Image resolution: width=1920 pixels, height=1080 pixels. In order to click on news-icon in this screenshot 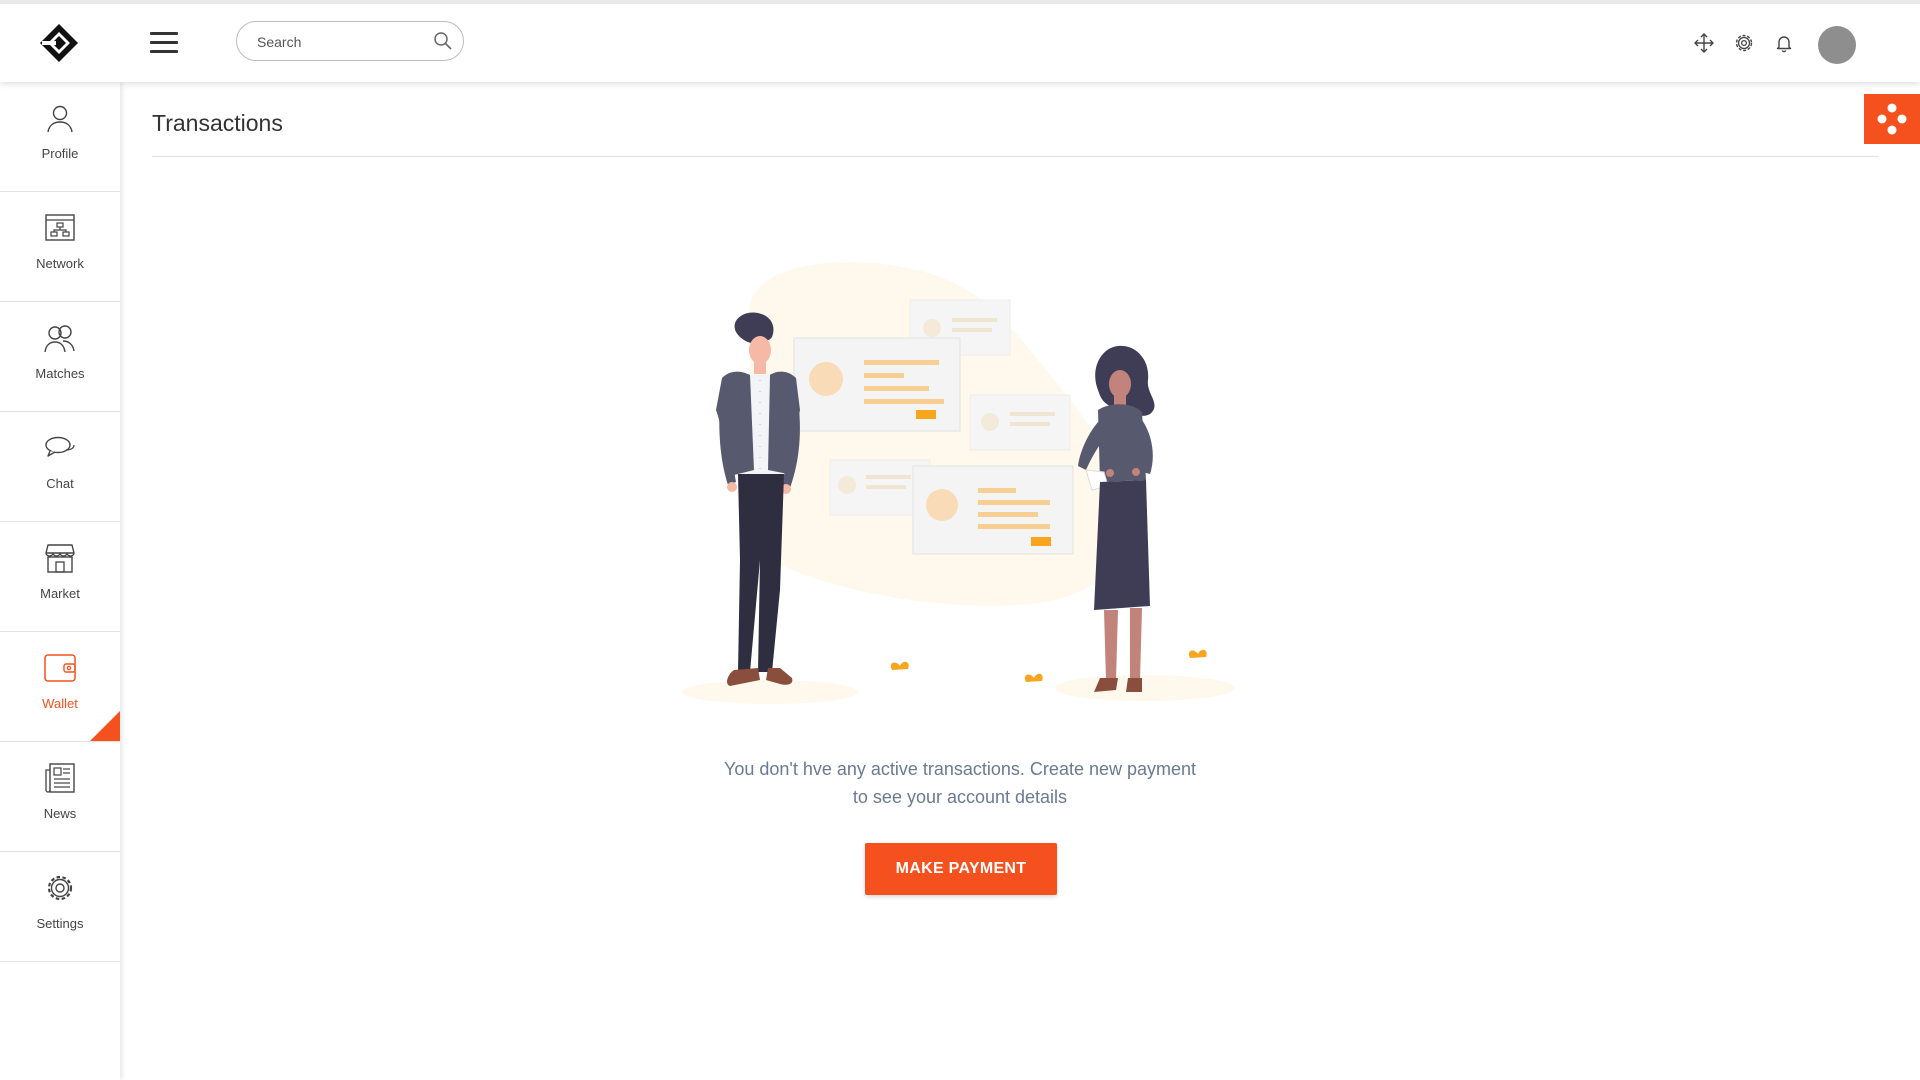, I will do `click(60, 778)`.